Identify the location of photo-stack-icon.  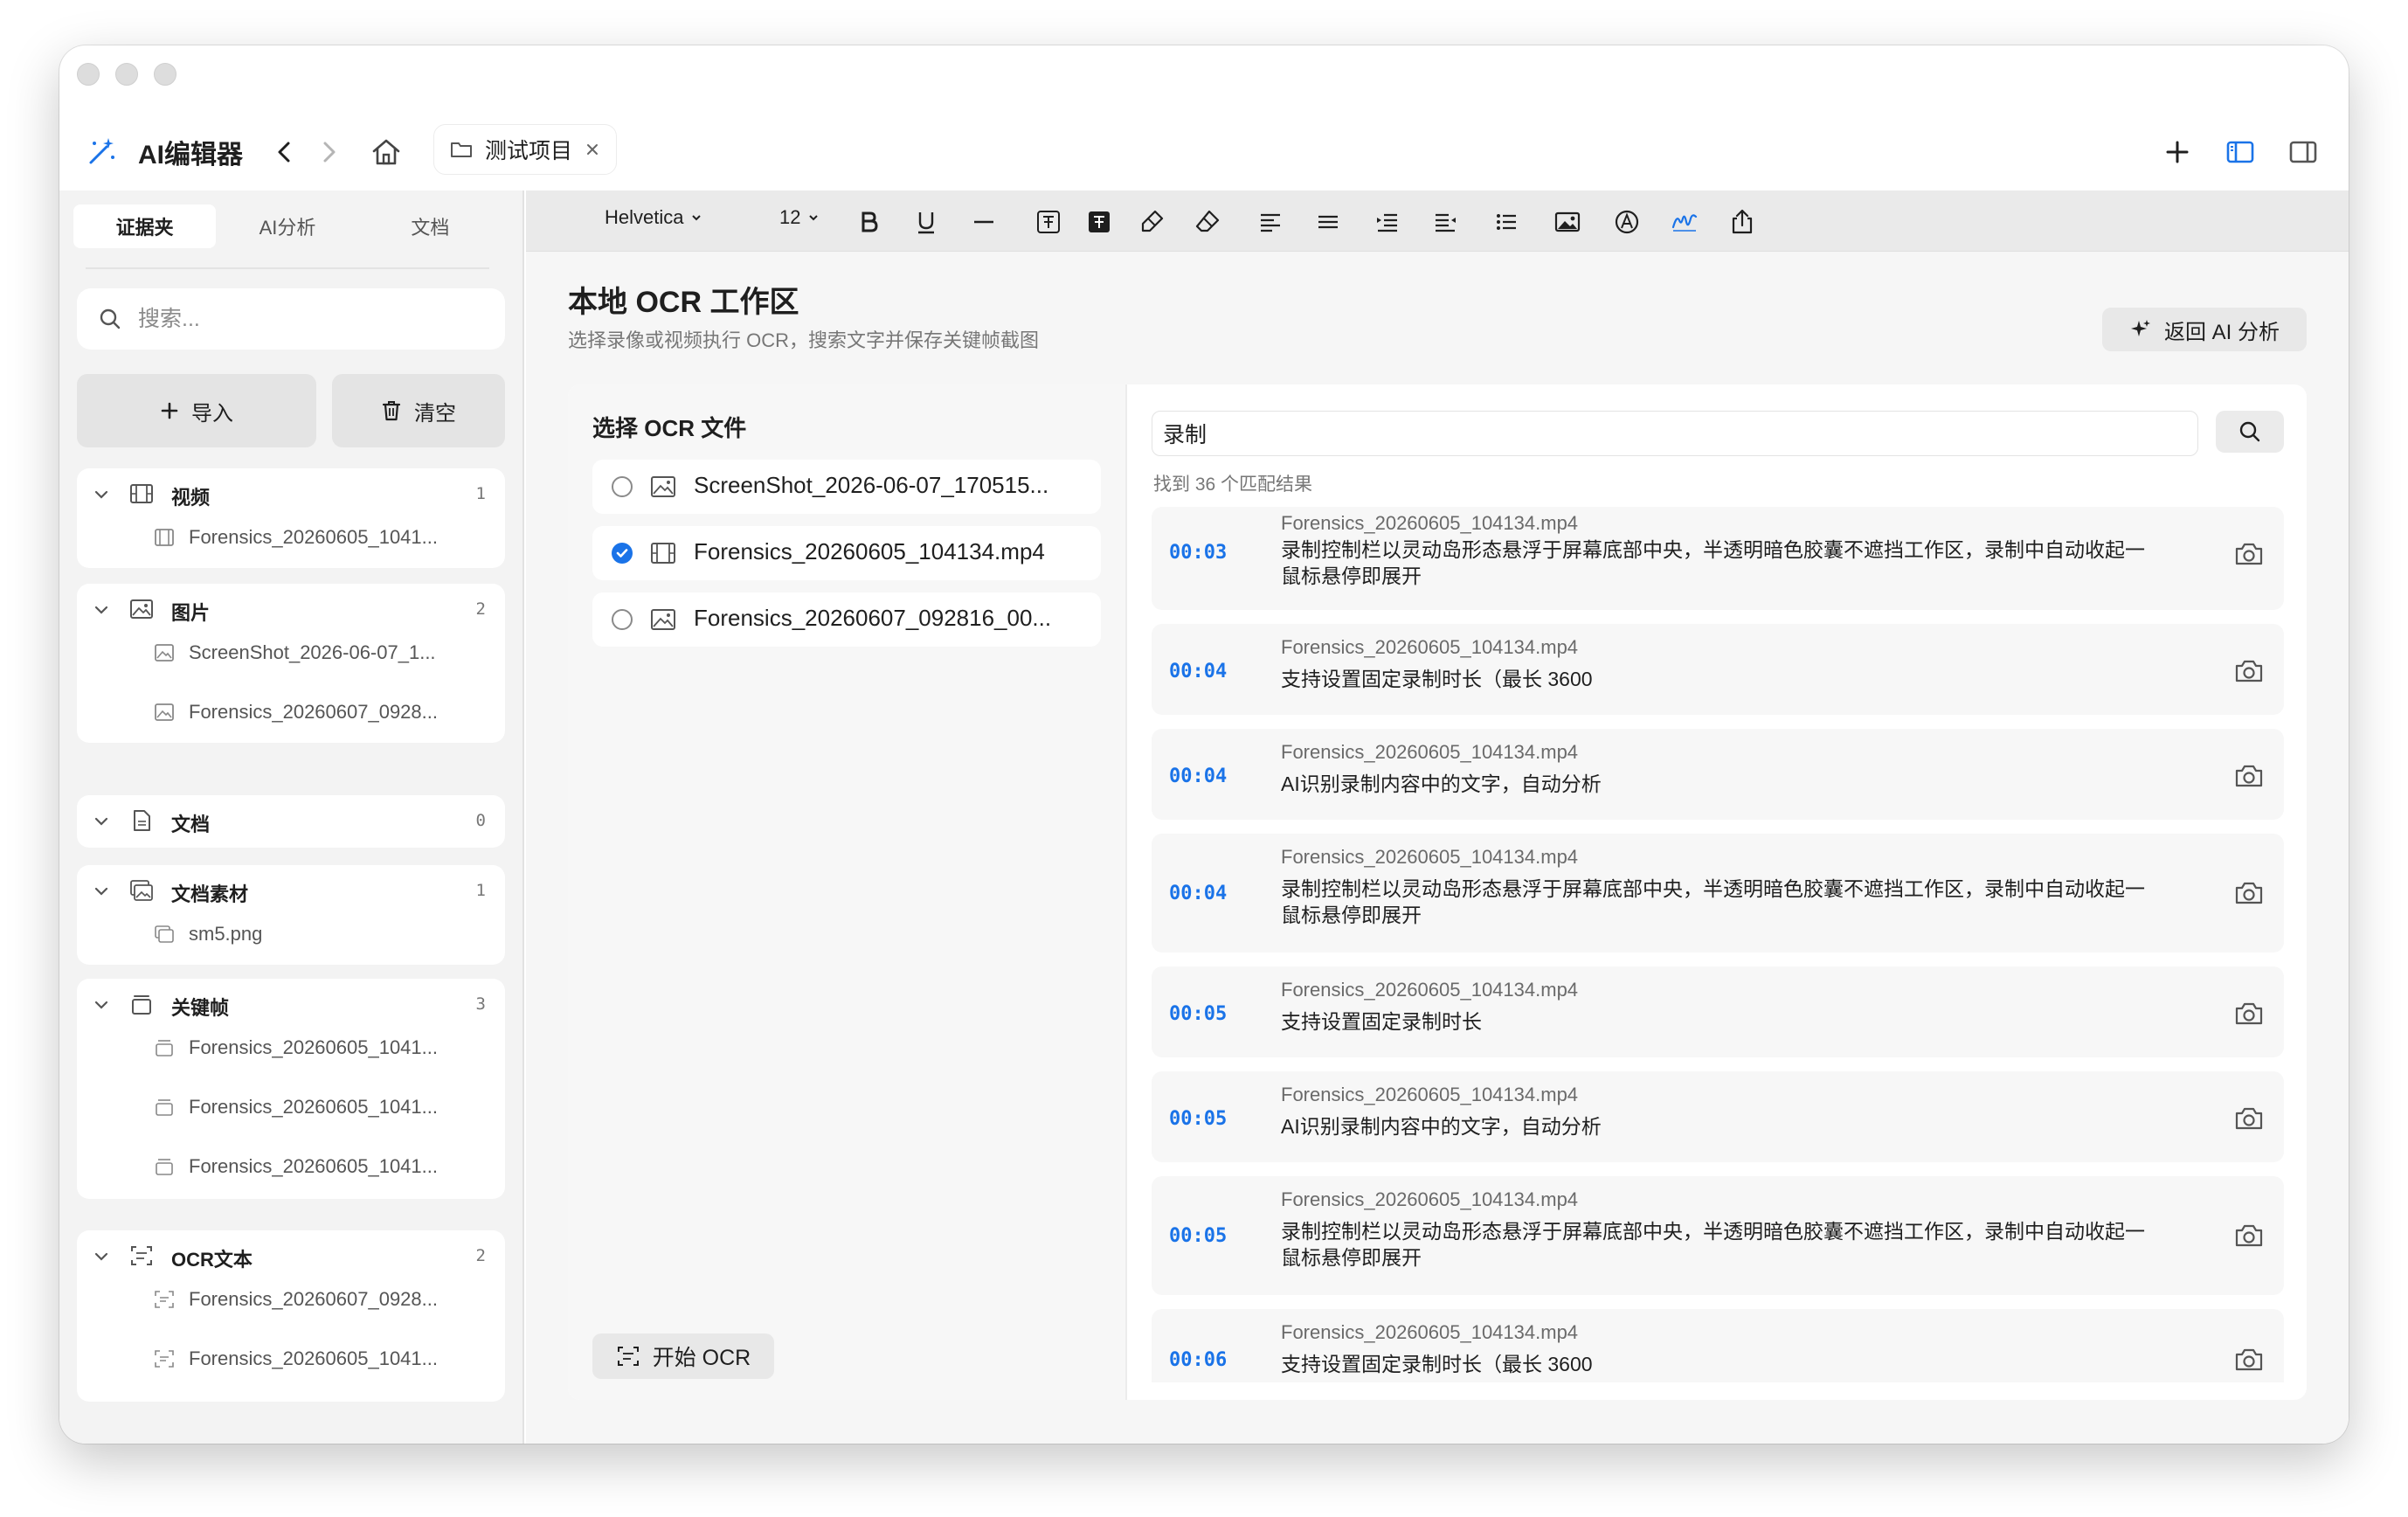
(141, 891).